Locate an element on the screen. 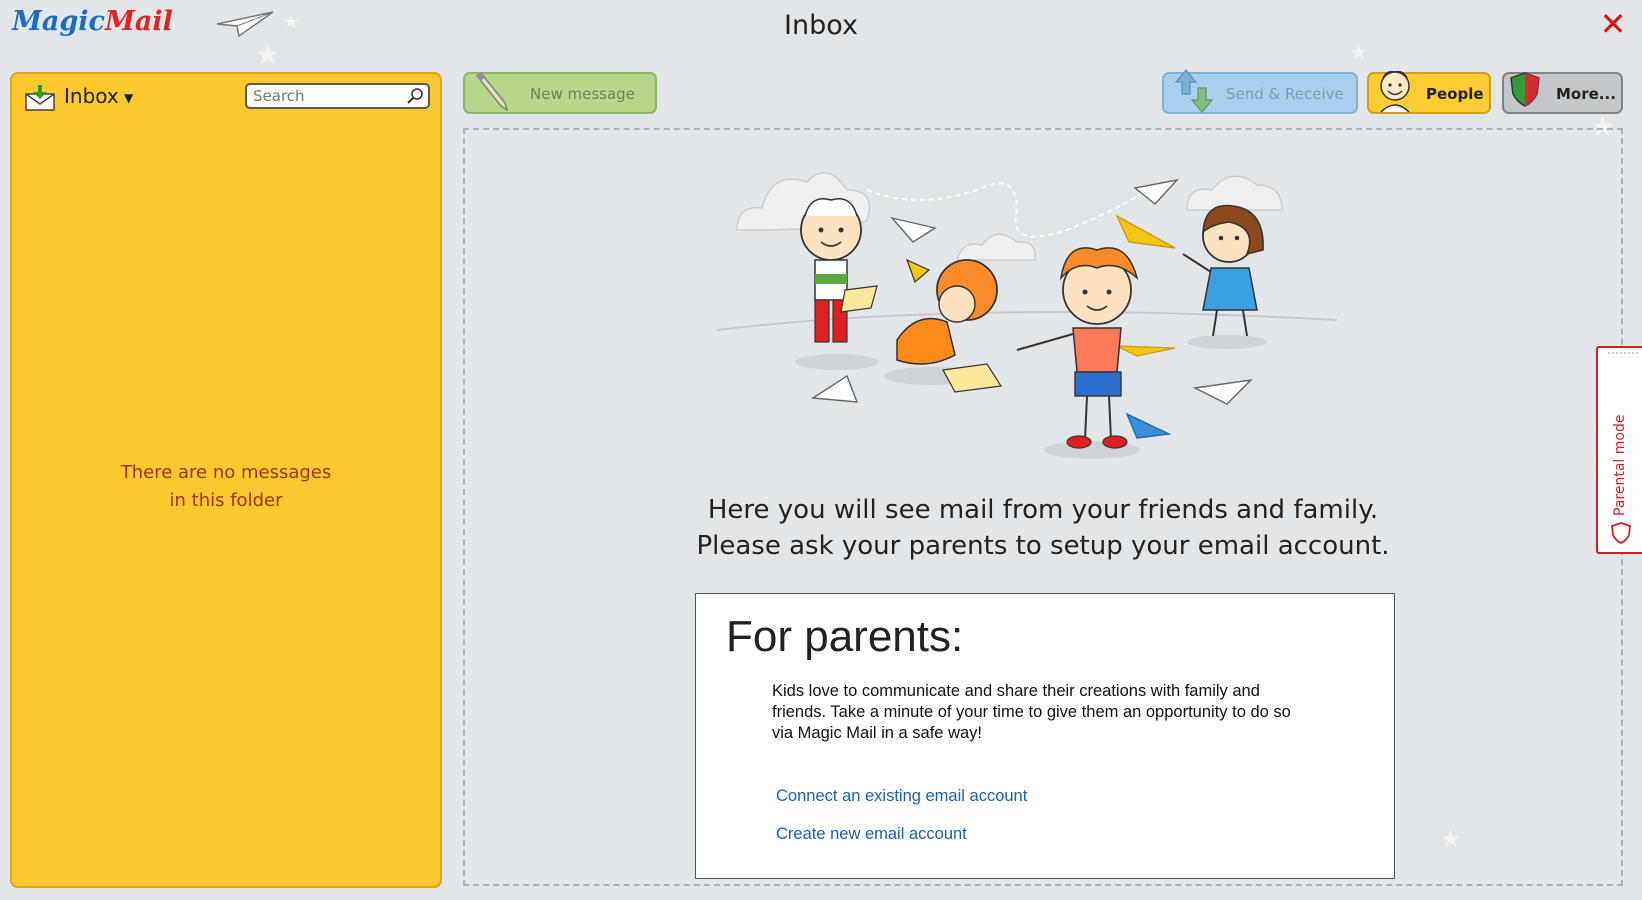 This screenshot has height=900, width=1642. people-button: People is located at coordinates (1429, 92).